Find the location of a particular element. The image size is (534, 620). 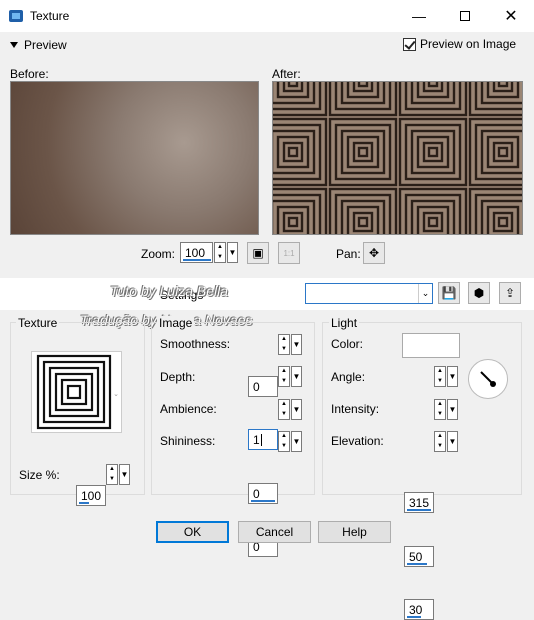

watermark-line-1: Tuto by Luiza Bella is located at coordinates (169, 291).